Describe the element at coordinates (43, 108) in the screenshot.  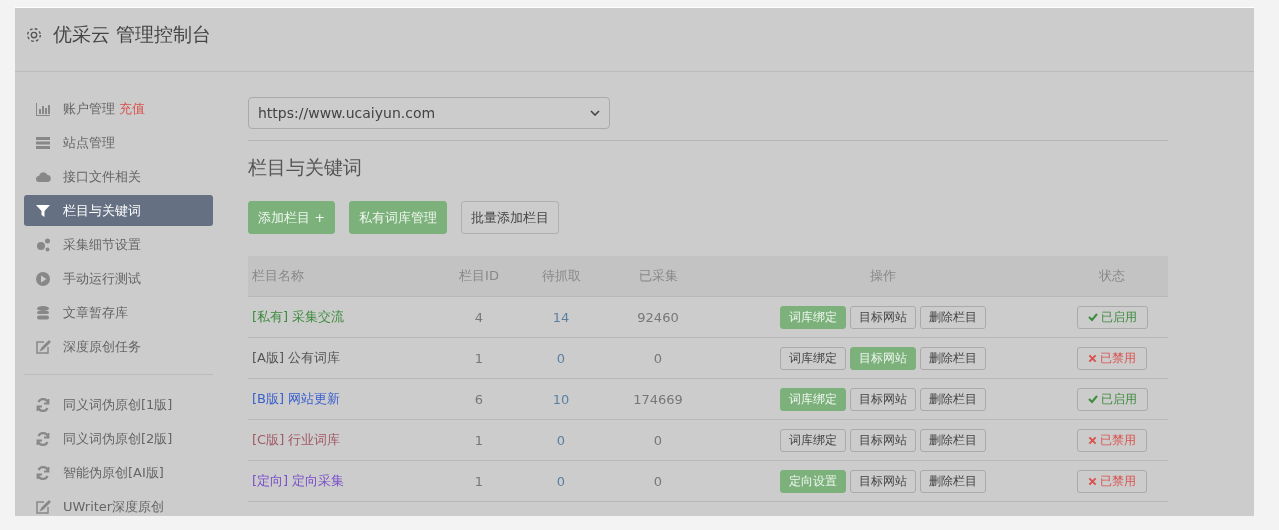
I see `chart-icon` at that location.